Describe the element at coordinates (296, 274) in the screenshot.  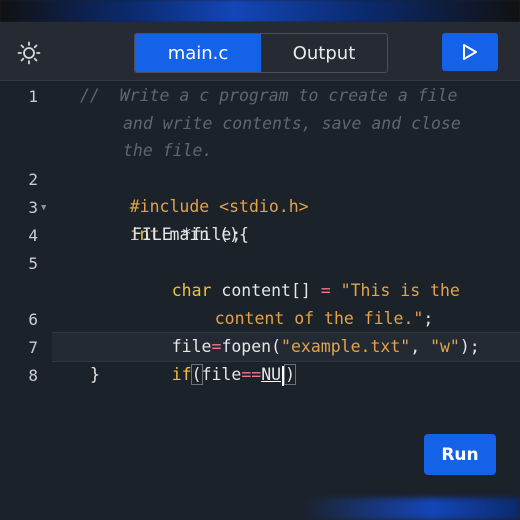
I see `code-line-content-decl: char content[] = "This is the` at that location.